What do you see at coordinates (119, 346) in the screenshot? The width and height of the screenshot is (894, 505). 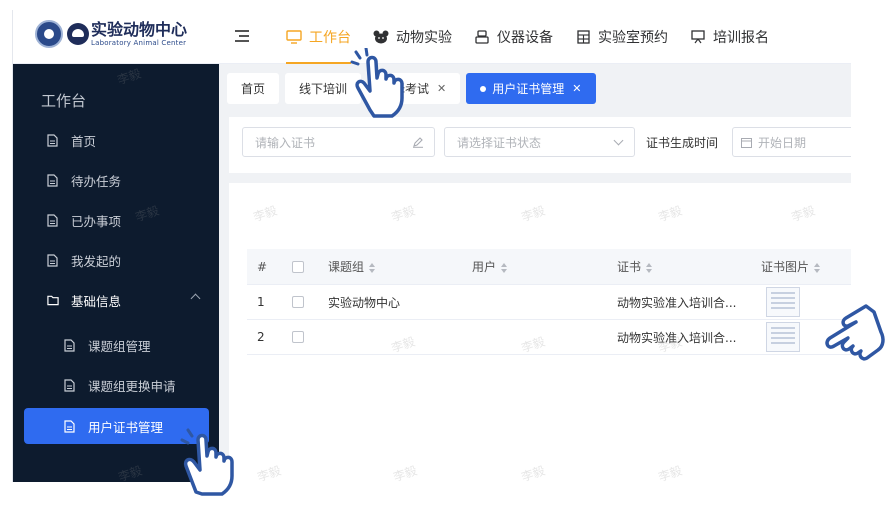 I see `sidebar-item-label: 课题组管理` at bounding box center [119, 346].